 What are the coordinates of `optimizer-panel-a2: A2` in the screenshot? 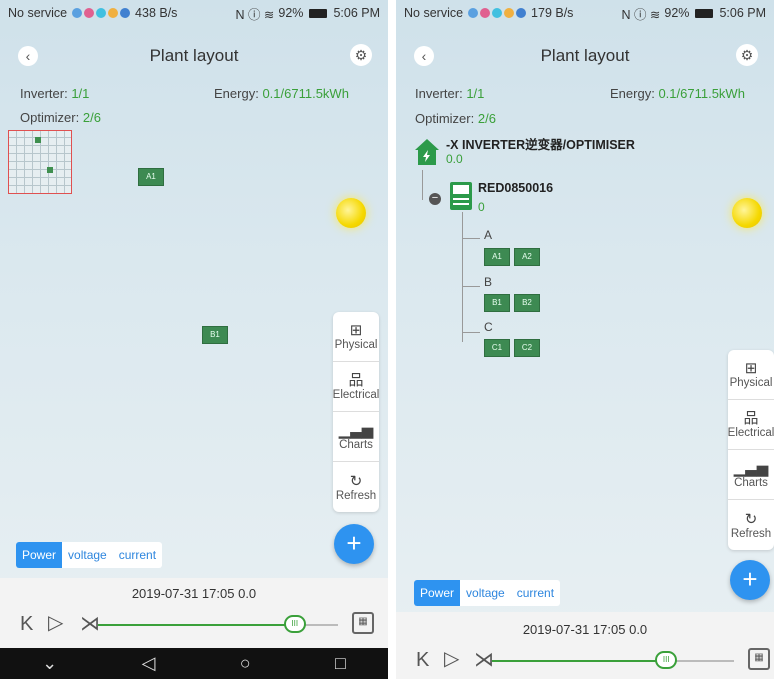 It's located at (527, 257).